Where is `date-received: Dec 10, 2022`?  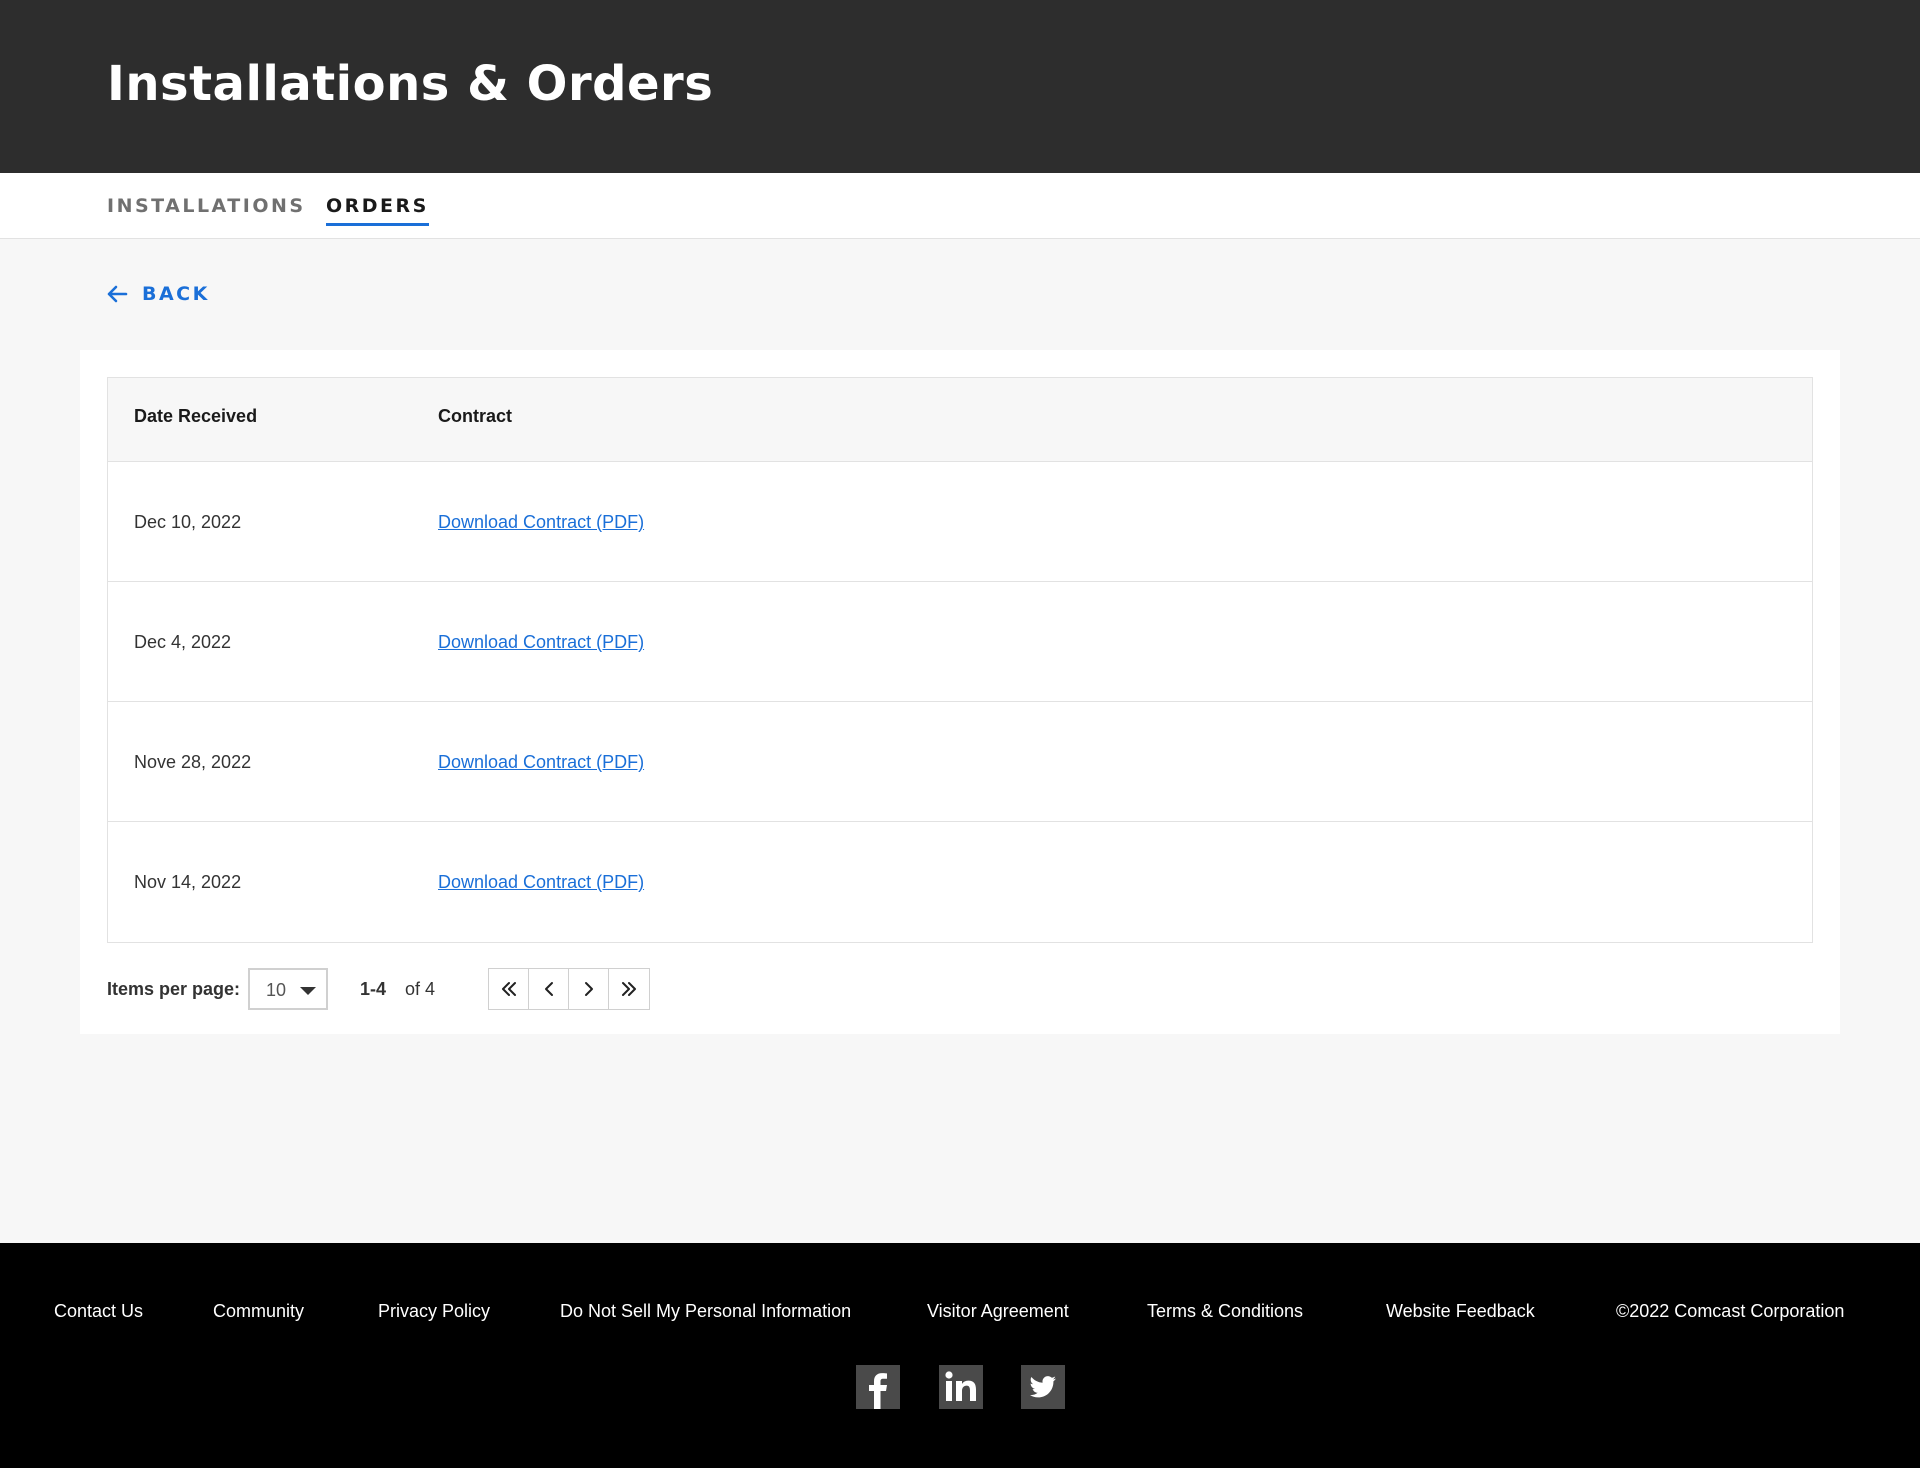 date-received: Dec 10, 2022 is located at coordinates (188, 522).